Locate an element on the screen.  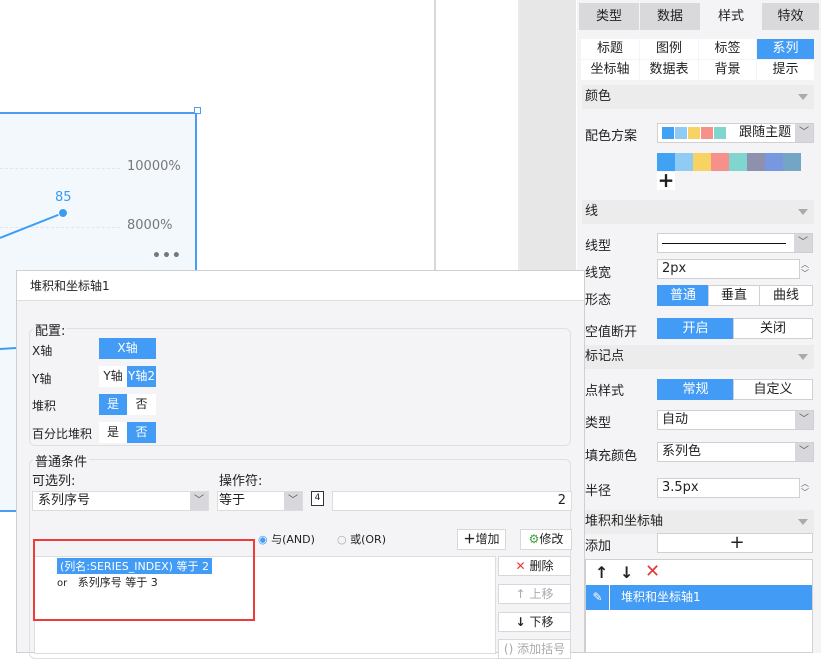
move-up-button: ↑ 上移 is located at coordinates (534, 594).